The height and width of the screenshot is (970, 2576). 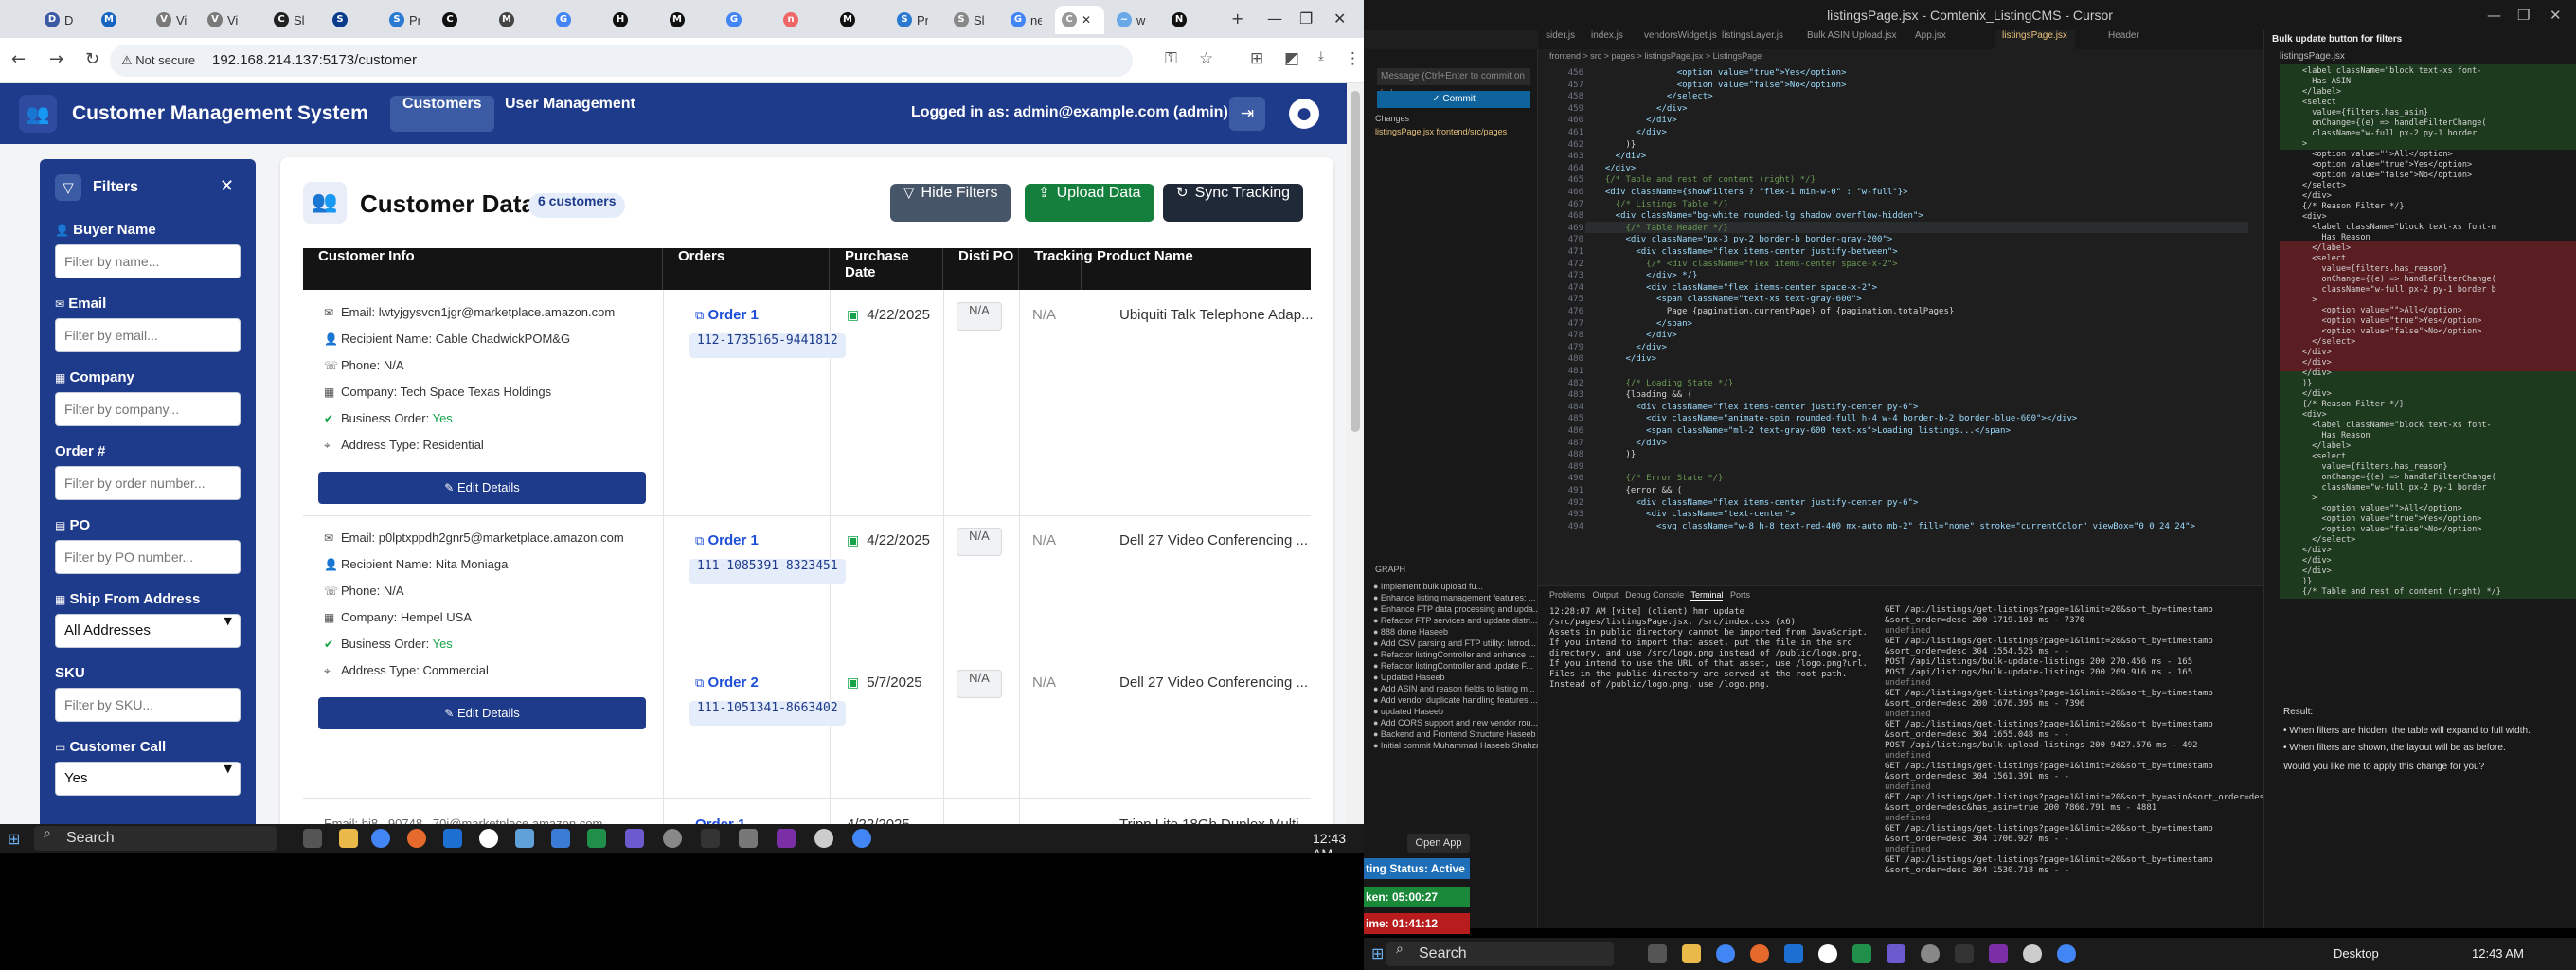 What do you see at coordinates (1079, 20) in the screenshot?
I see `browser-tab-active: C ✕` at bounding box center [1079, 20].